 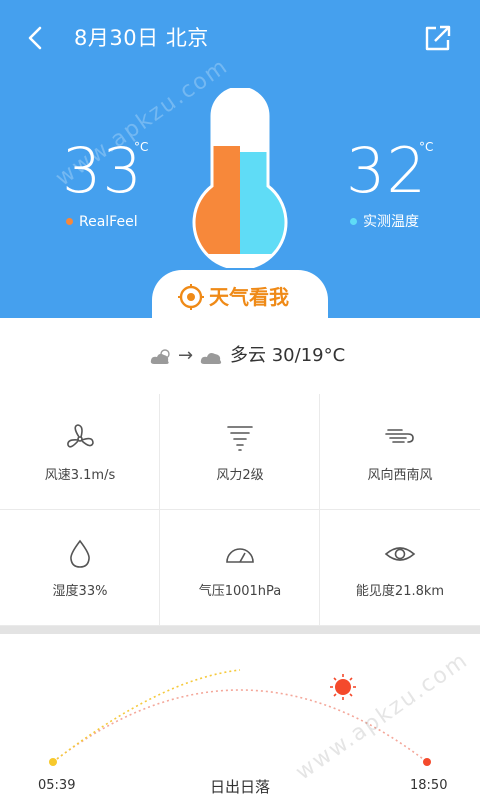 What do you see at coordinates (36, 38) in the screenshot?
I see `chevron-left-icon` at bounding box center [36, 38].